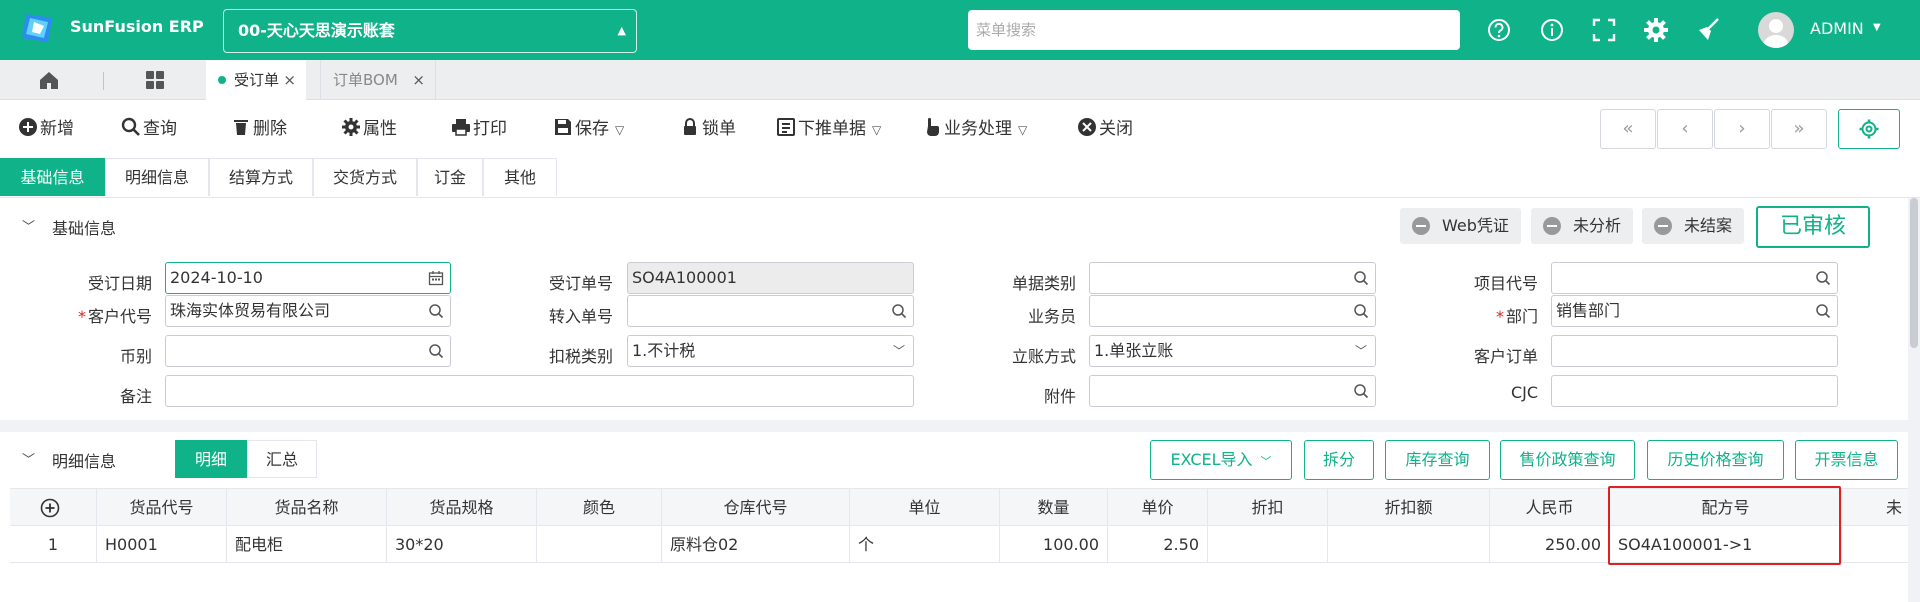  I want to click on next-record-button: ›, so click(1742, 129).